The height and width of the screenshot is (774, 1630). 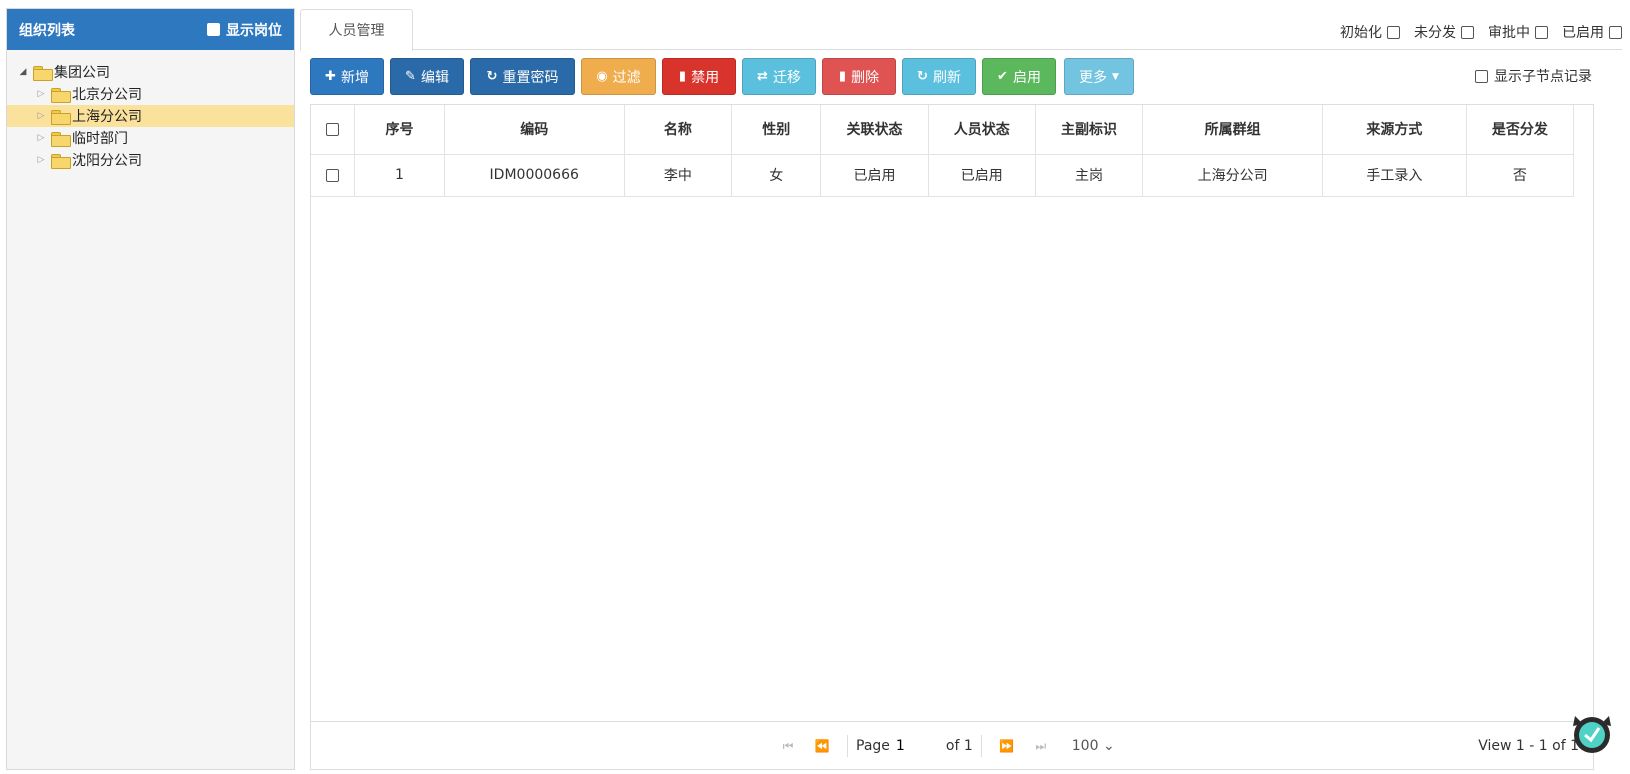 What do you see at coordinates (1393, 32) in the screenshot?
I see `filter-initialized-checkbox` at bounding box center [1393, 32].